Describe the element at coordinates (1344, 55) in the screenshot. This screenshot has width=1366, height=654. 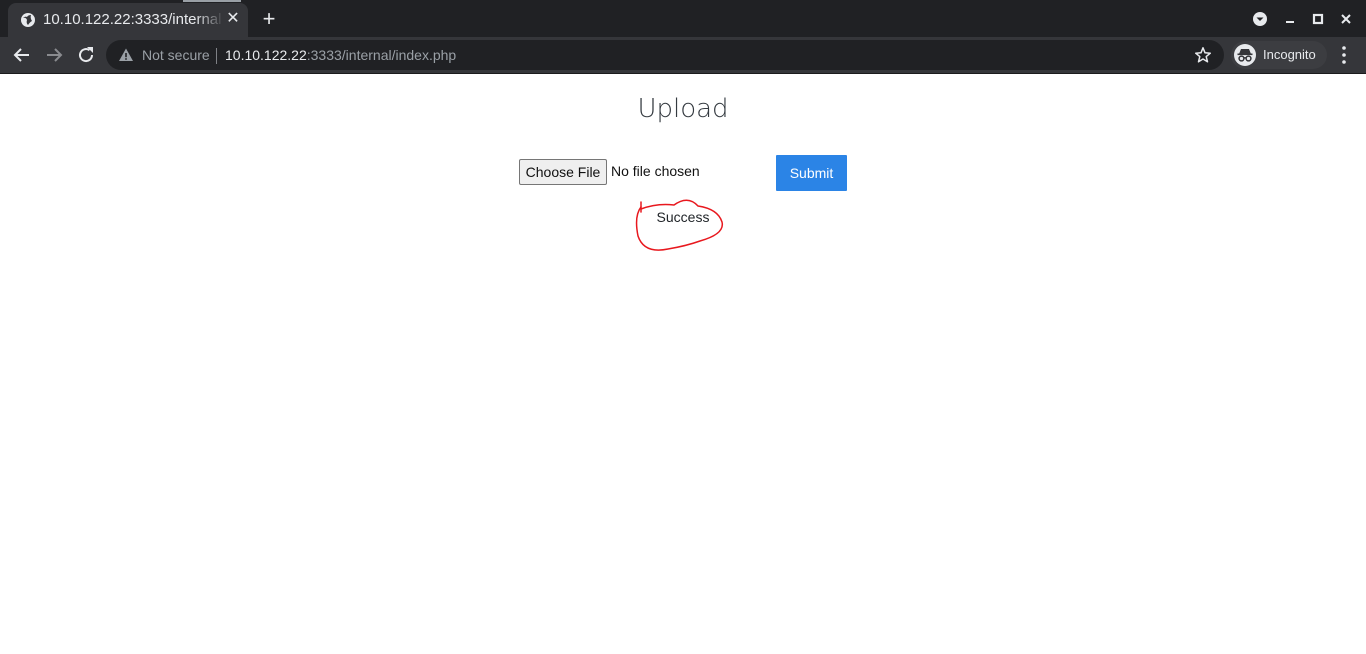
I see `more-menu-icon` at that location.